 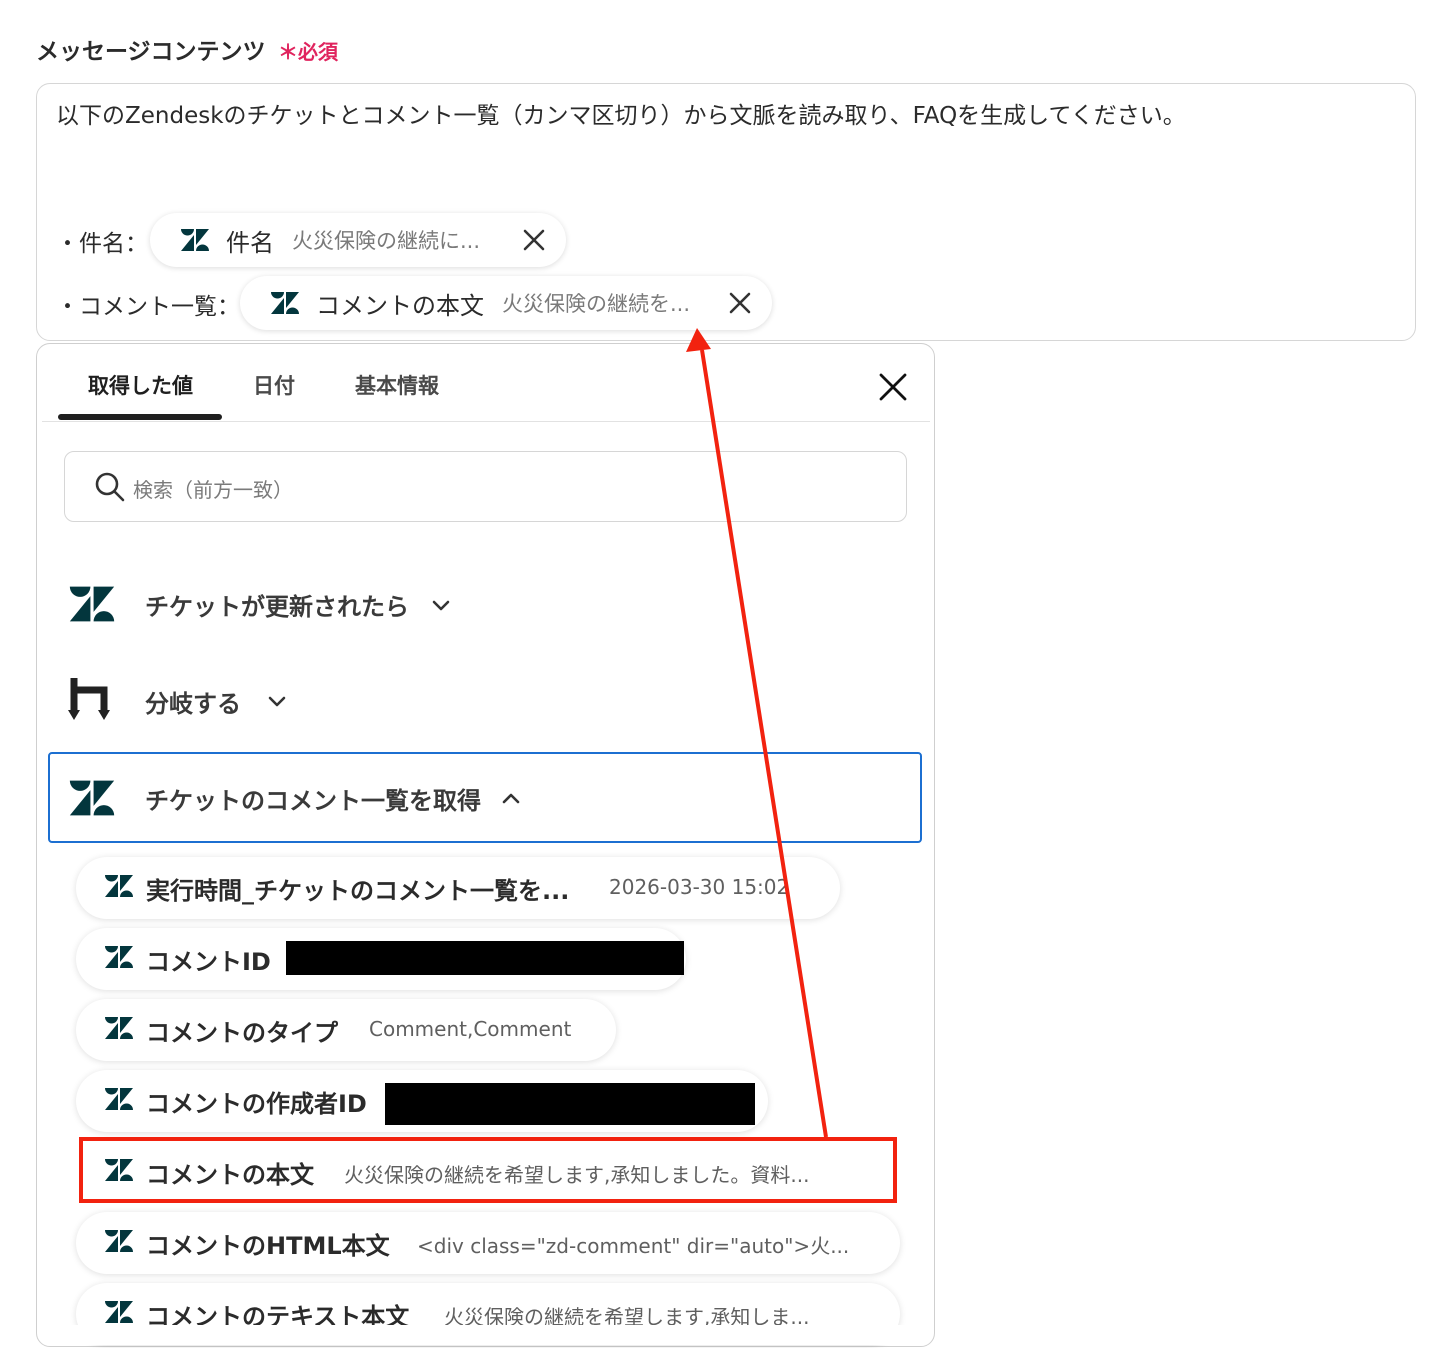 I want to click on chip-name: 件名, so click(x=250, y=242).